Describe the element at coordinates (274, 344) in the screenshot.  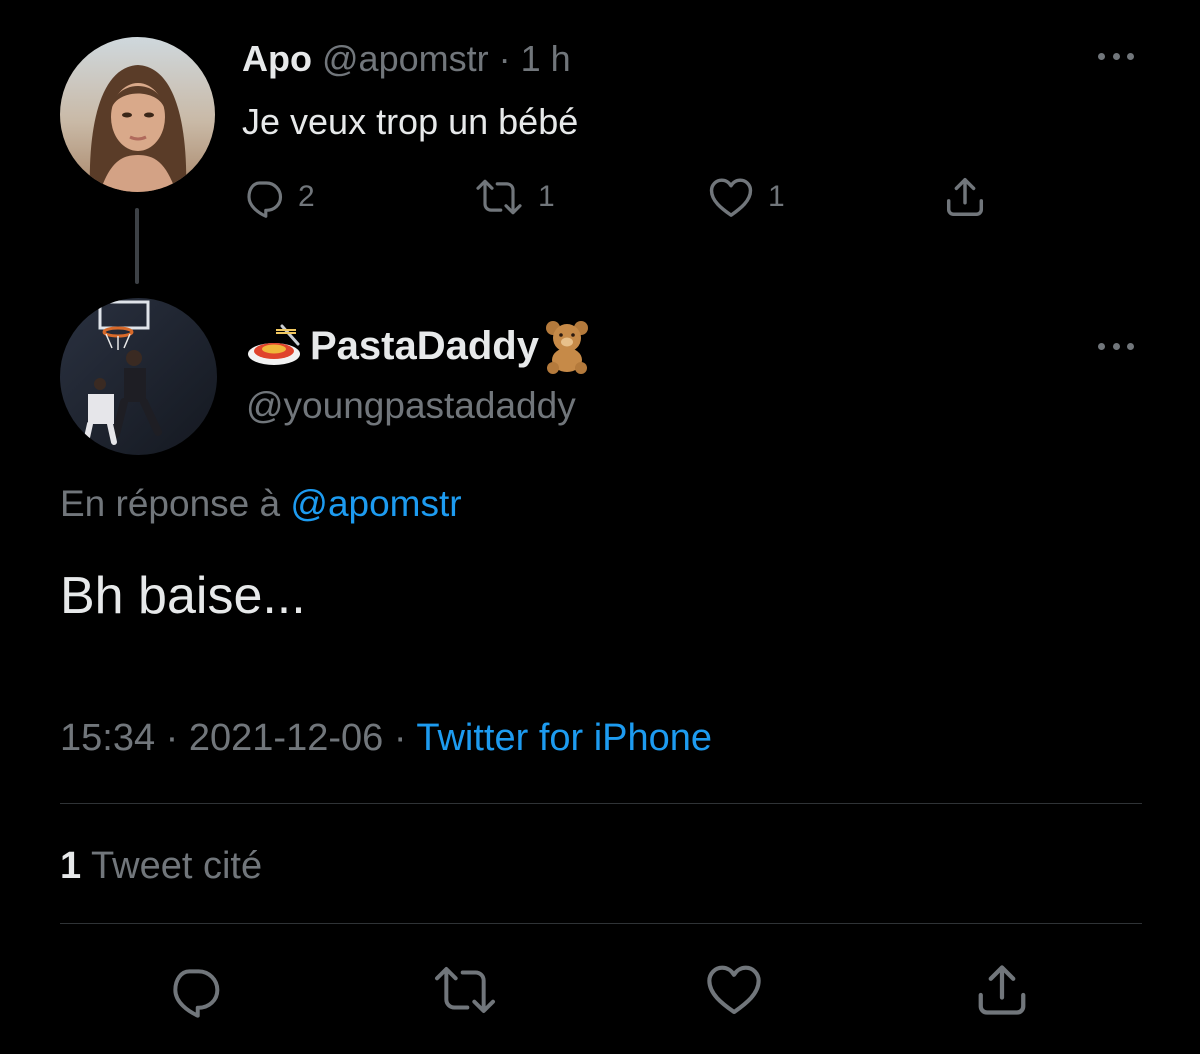
I see `spaghetti-emoji-icon` at that location.